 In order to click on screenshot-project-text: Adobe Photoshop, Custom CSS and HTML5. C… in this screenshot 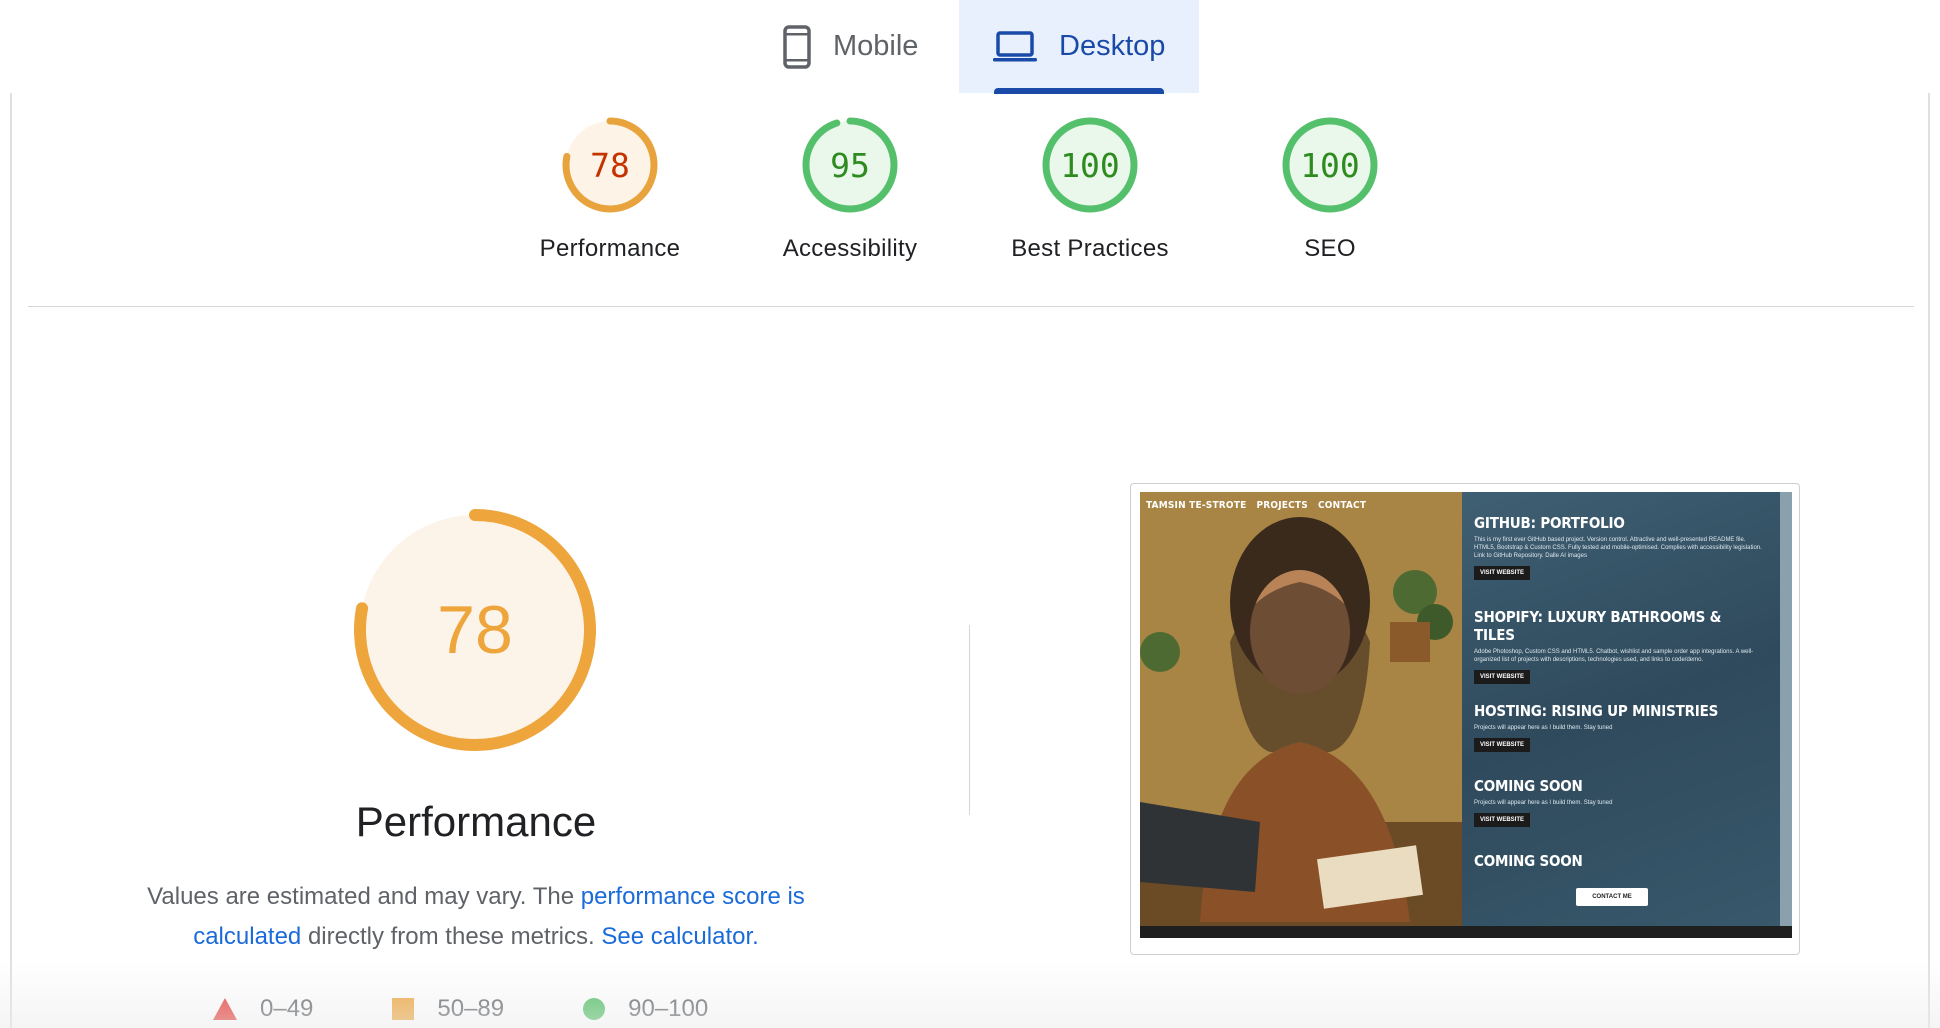, I will do `click(1614, 656)`.